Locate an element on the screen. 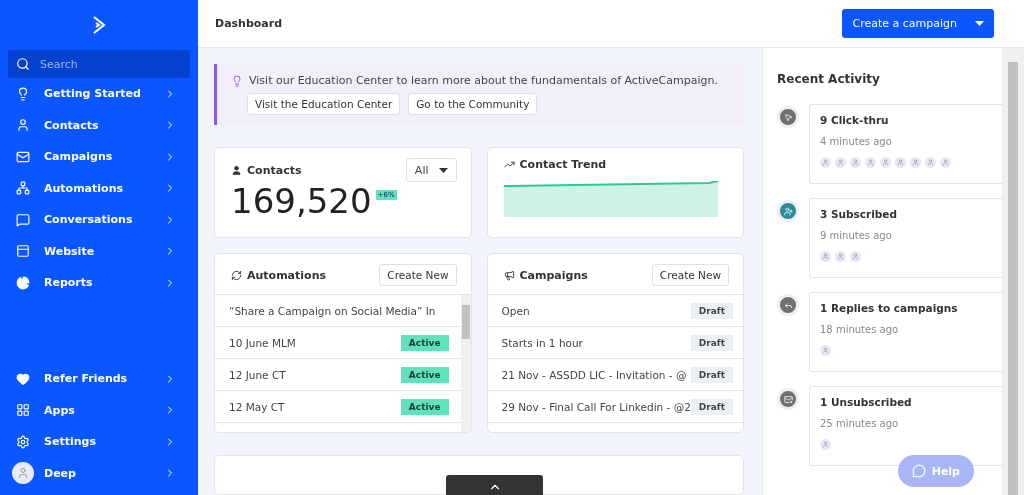  sidebar-item: Automations is located at coordinates (99, 188).